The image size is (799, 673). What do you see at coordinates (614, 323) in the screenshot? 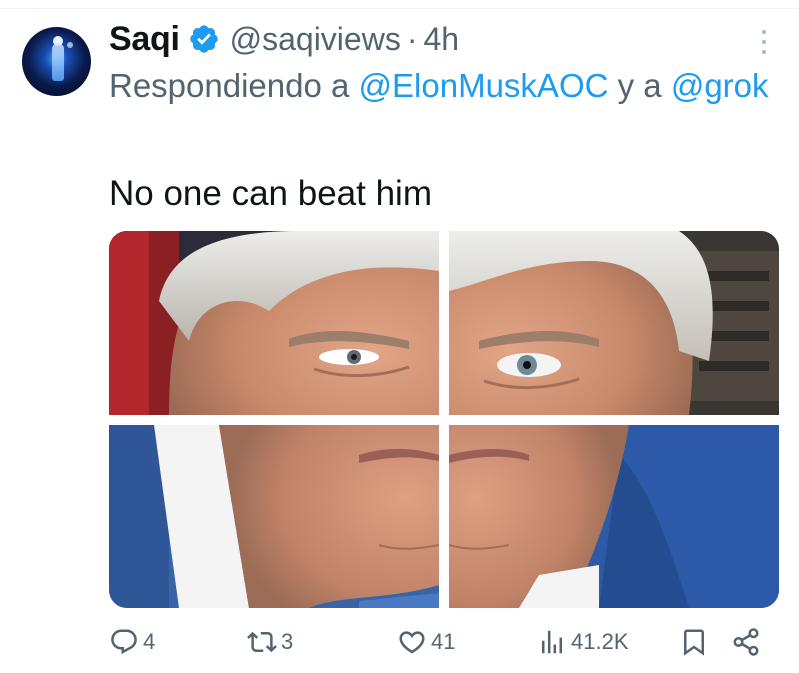
I see `media-tile-top-right` at bounding box center [614, 323].